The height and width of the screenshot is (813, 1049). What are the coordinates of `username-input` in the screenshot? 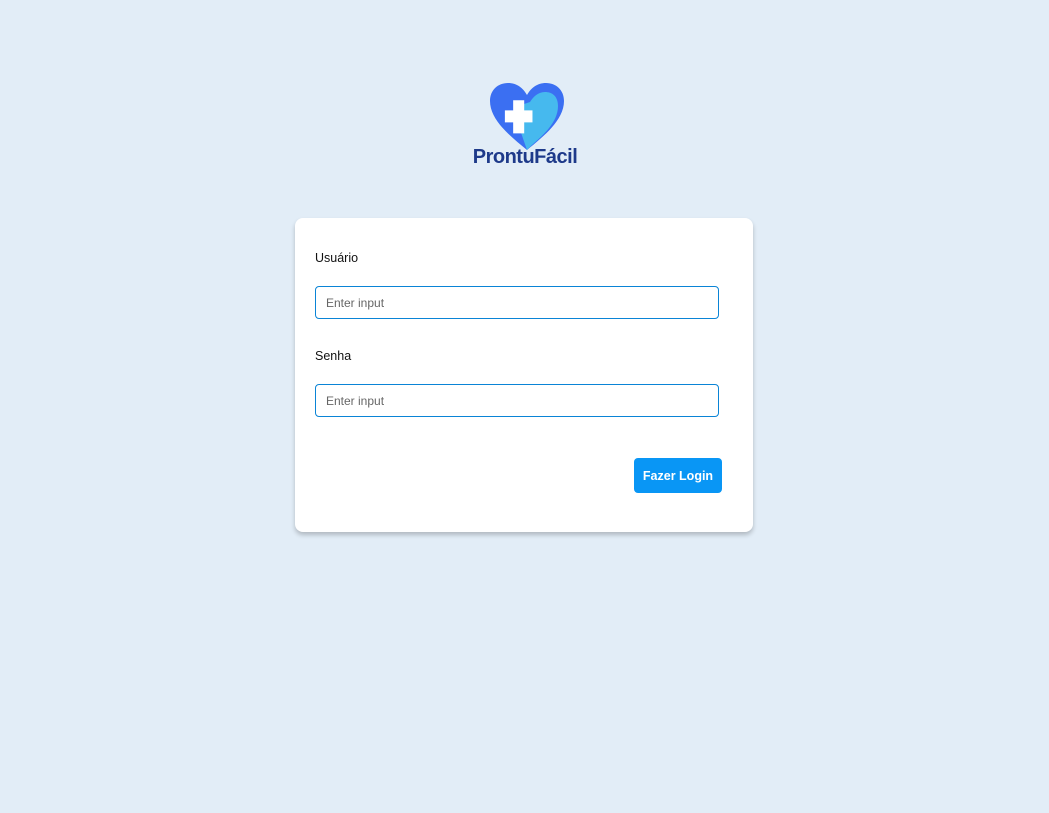 It's located at (517, 302).